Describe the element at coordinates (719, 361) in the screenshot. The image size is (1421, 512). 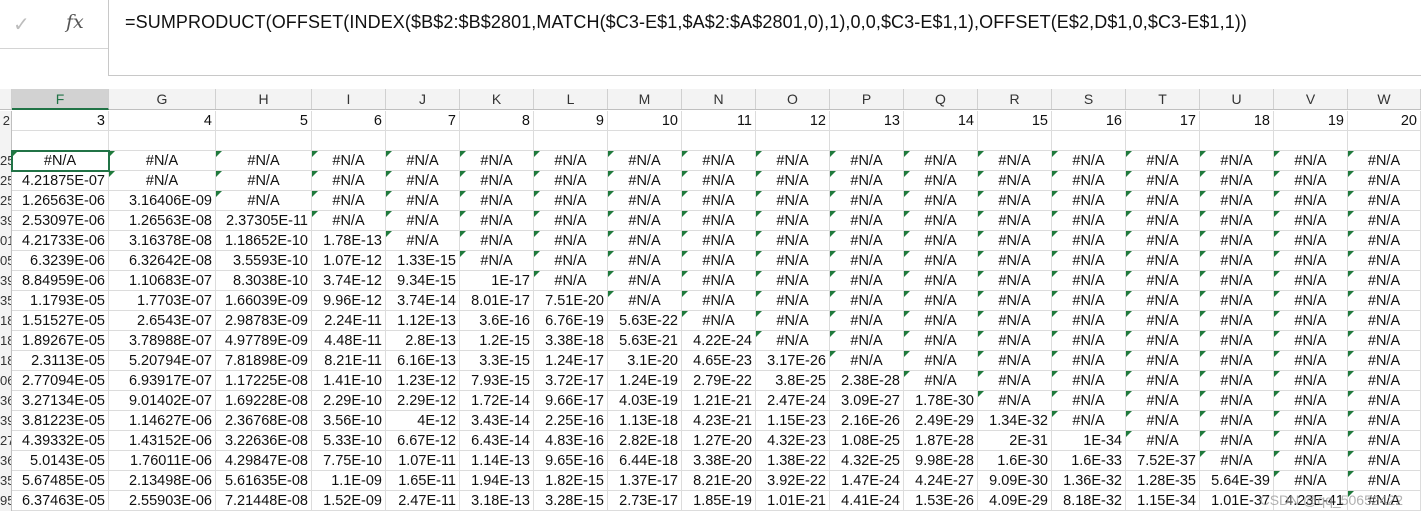
I see `cell-n: 4.65E-23` at that location.